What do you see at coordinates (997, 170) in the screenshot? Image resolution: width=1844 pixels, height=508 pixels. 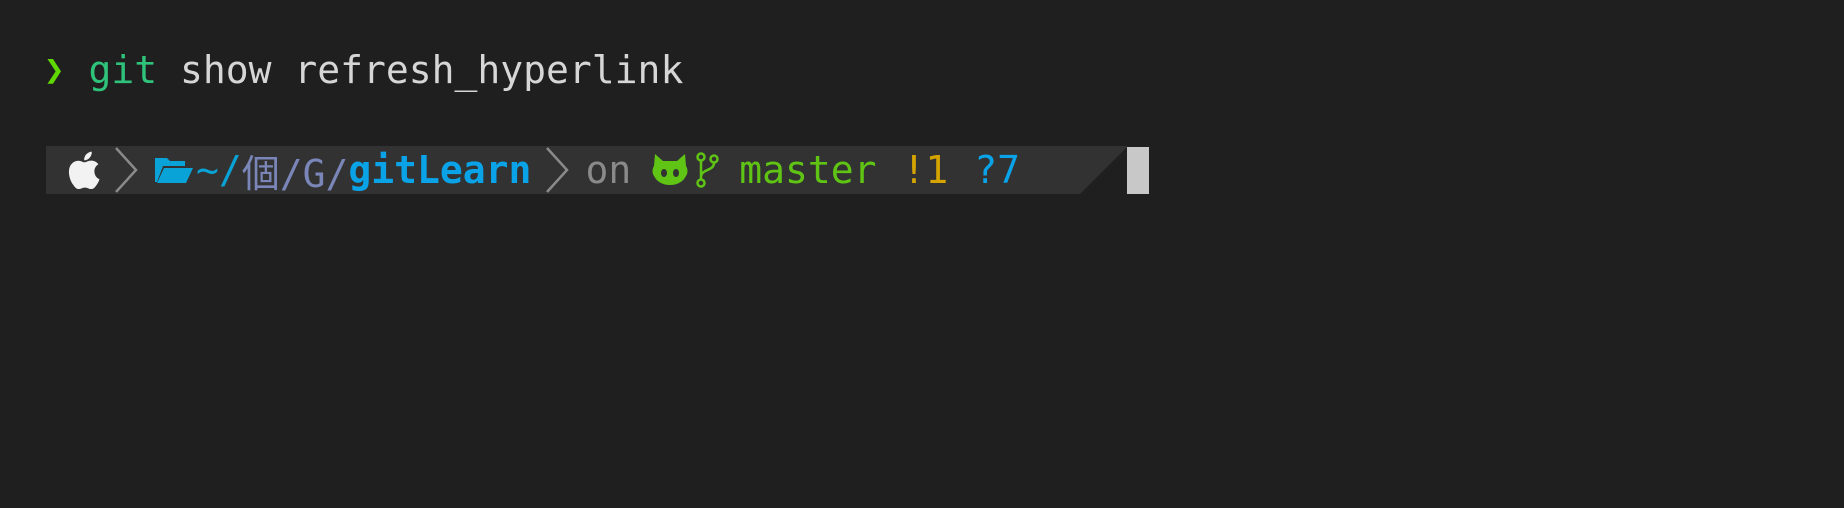 I see `git-untracked-count: ?7` at bounding box center [997, 170].